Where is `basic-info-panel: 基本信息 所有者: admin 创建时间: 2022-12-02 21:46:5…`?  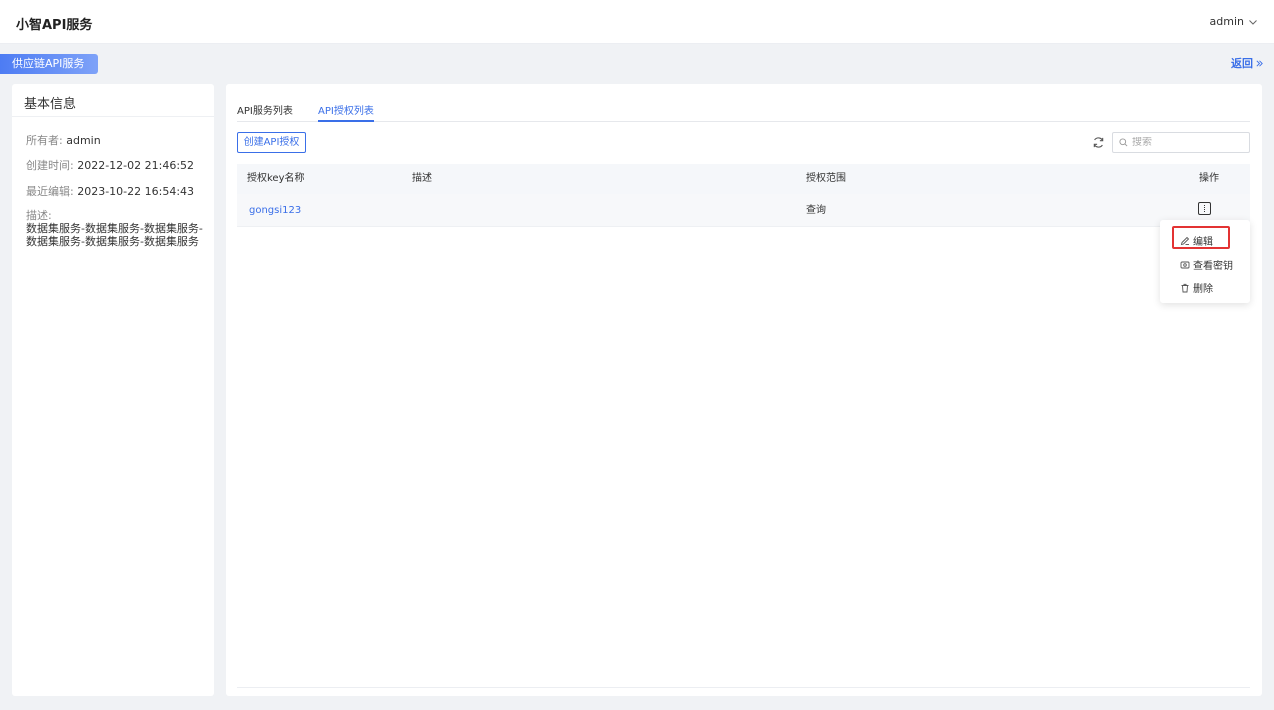 basic-info-panel: 基本信息 所有者: admin 创建时间: 2022-12-02 21:46:5… is located at coordinates (113, 390).